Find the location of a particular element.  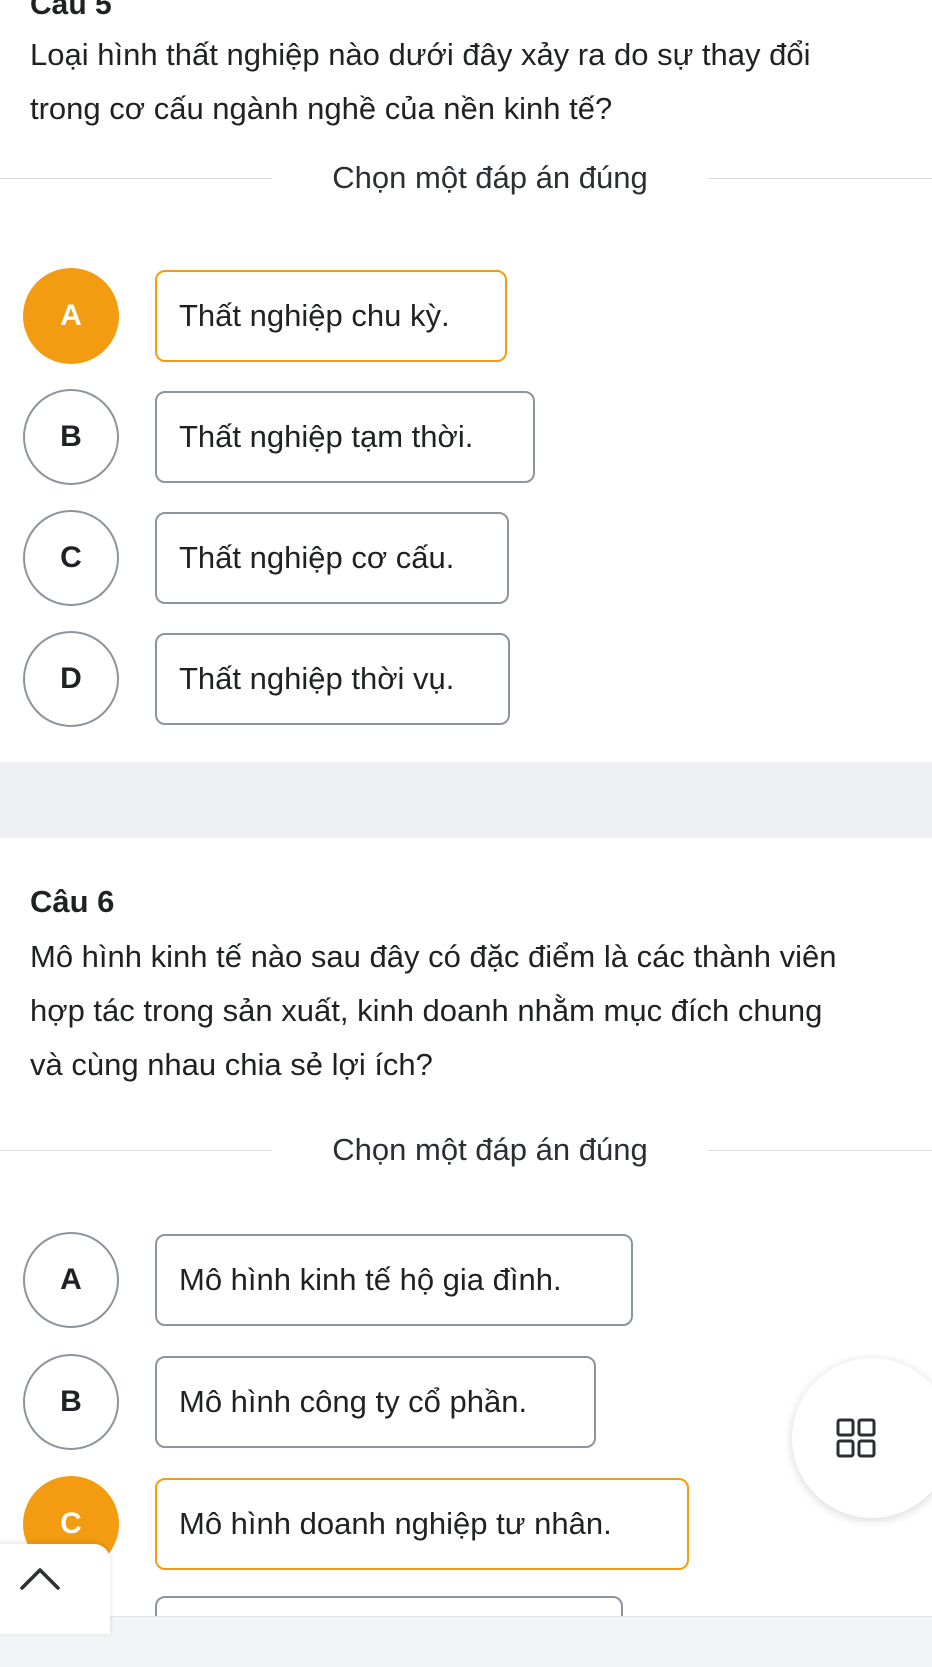

chevron-up-icon is located at coordinates (40, 1579).